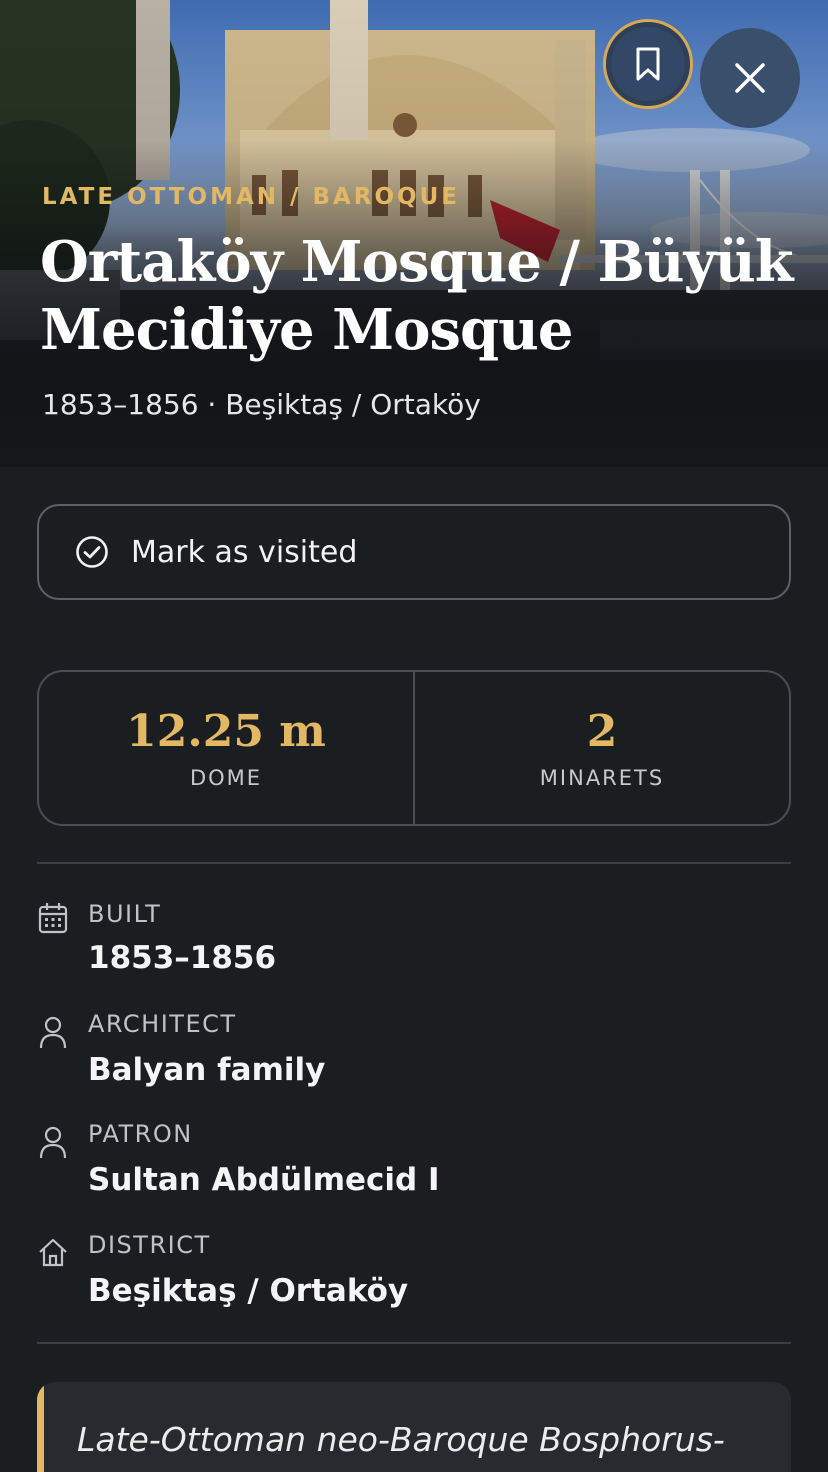 Image resolution: width=828 pixels, height=1472 pixels. I want to click on home-icon, so click(53, 1252).